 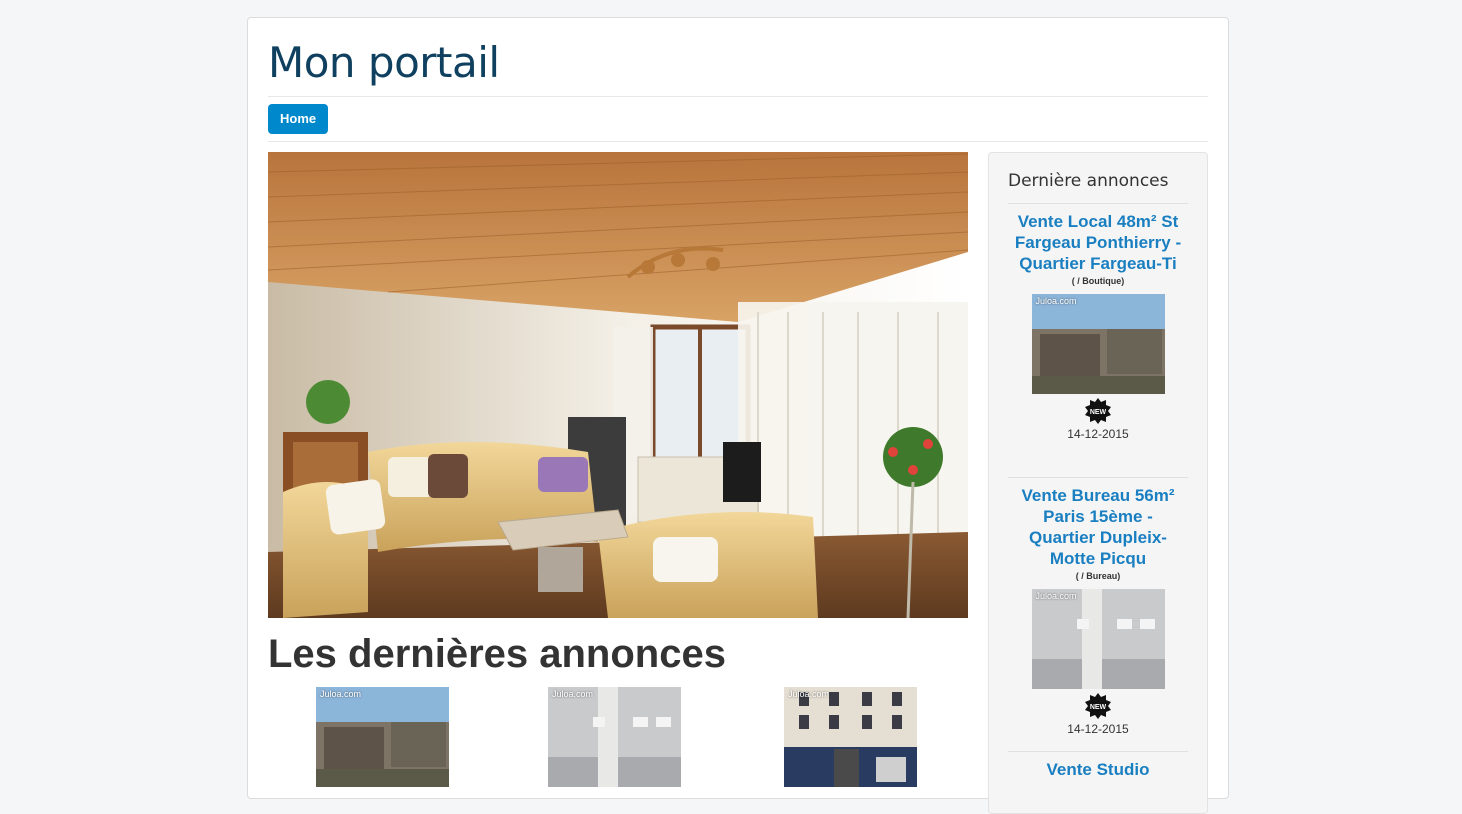 I want to click on sidebar-listing: Vente Studio, so click(x=1098, y=769).